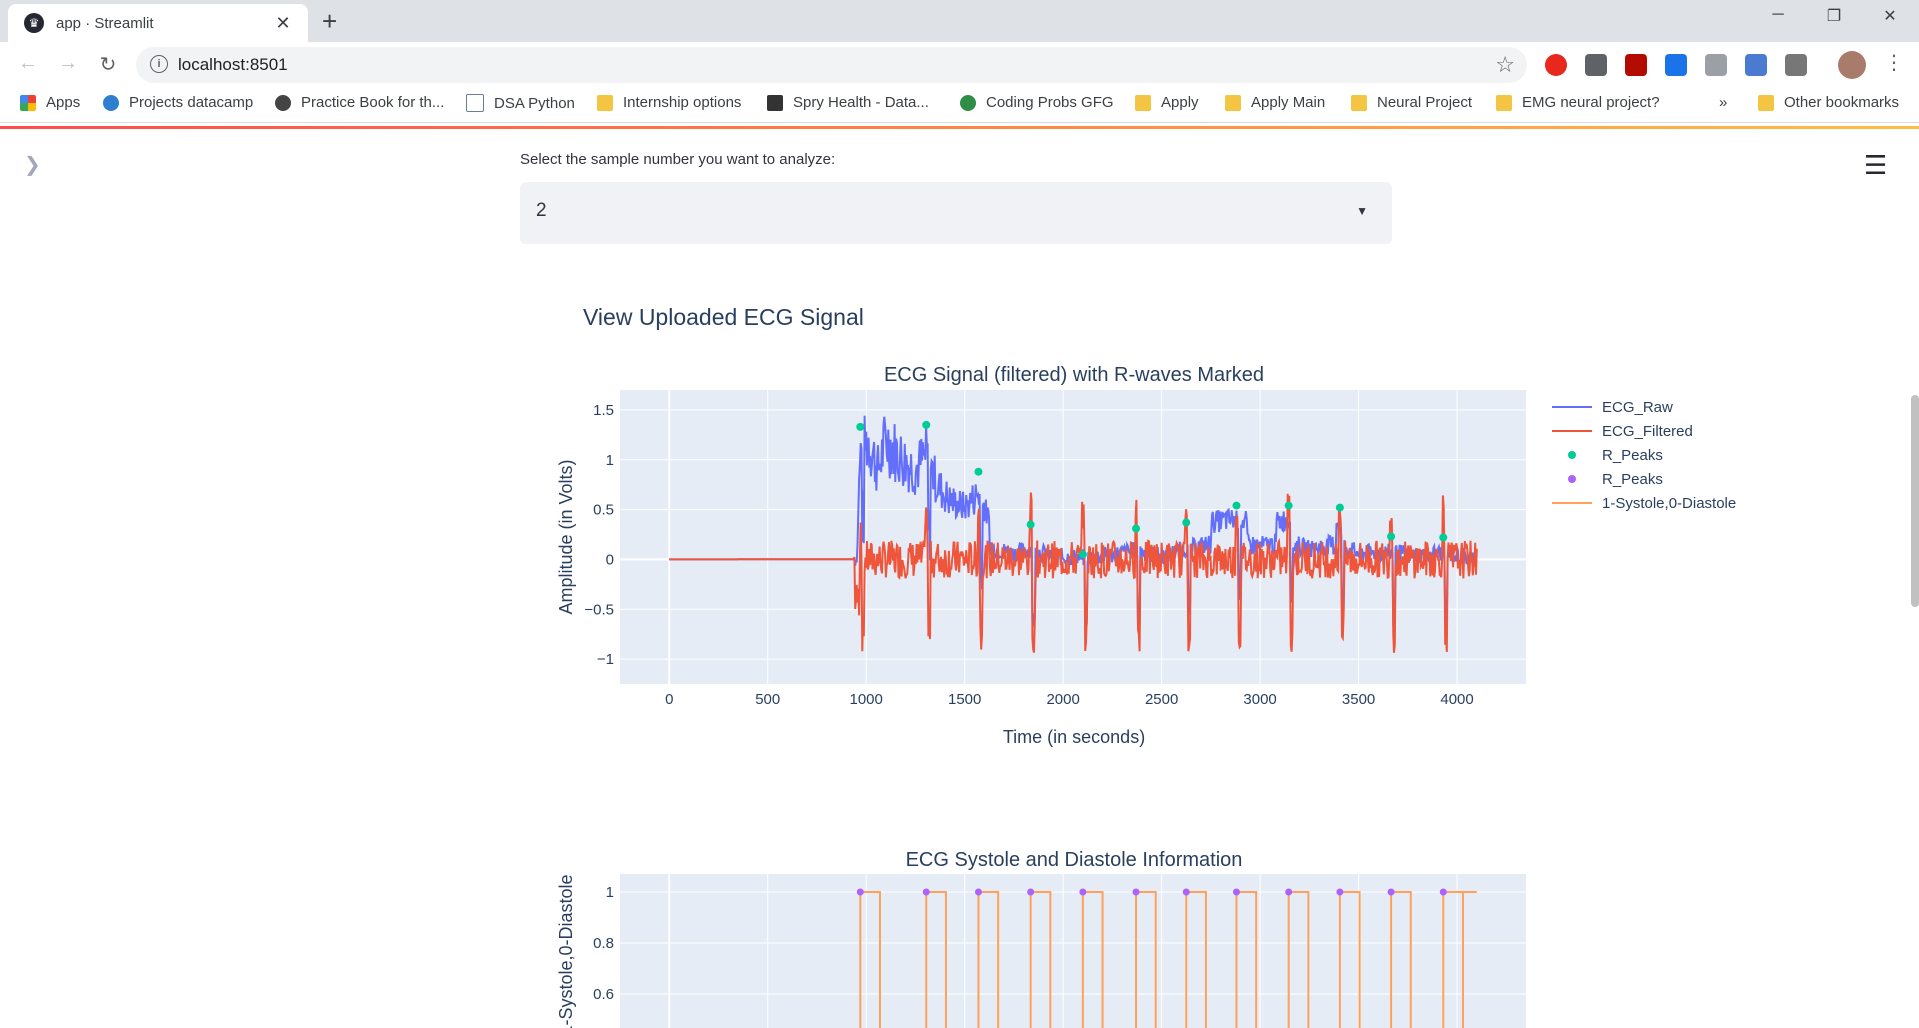 The width and height of the screenshot is (1919, 1028). What do you see at coordinates (178, 102) in the screenshot?
I see `bookmark-projects-datacamp: Projects datacamp` at bounding box center [178, 102].